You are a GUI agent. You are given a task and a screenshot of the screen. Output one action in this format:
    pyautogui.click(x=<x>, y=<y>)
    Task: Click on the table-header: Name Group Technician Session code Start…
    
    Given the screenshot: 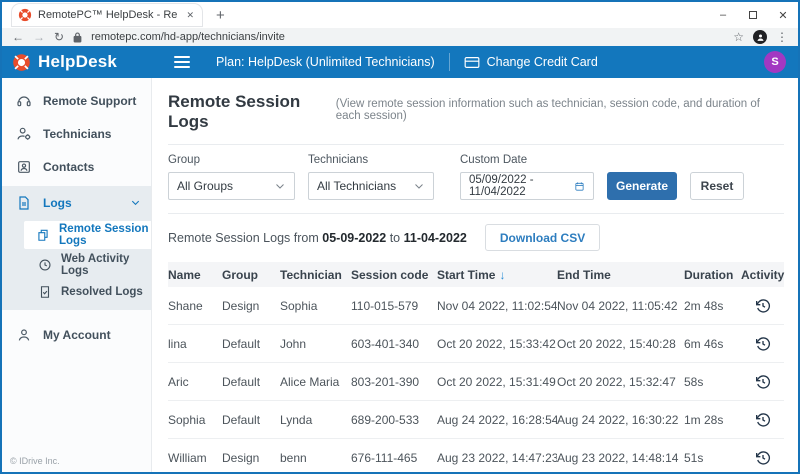 What is the action you would take?
    pyautogui.click(x=476, y=274)
    